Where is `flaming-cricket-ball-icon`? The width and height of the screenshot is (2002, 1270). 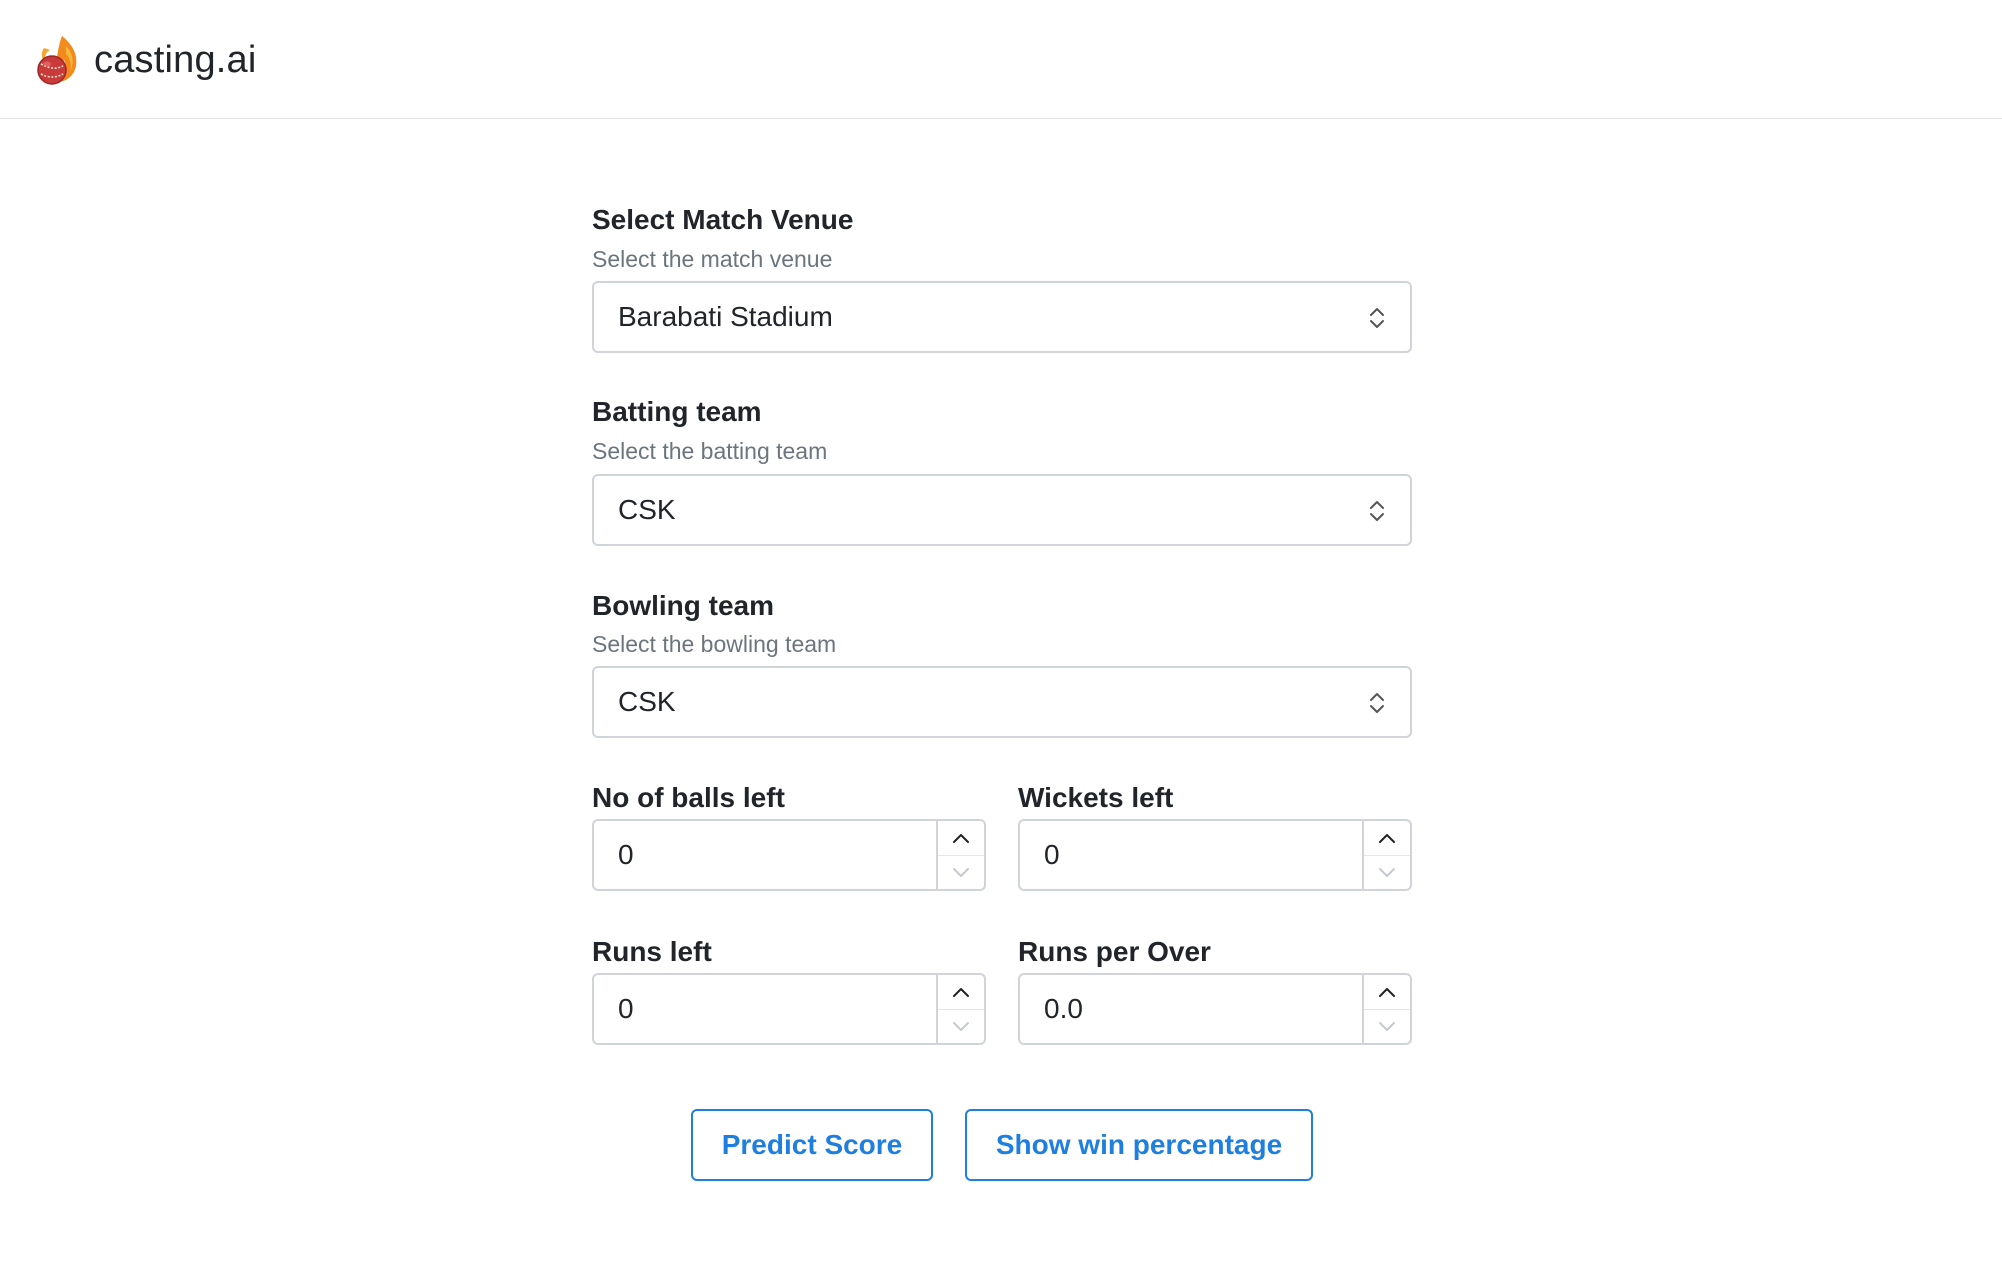 flaming-cricket-ball-icon is located at coordinates (57, 60).